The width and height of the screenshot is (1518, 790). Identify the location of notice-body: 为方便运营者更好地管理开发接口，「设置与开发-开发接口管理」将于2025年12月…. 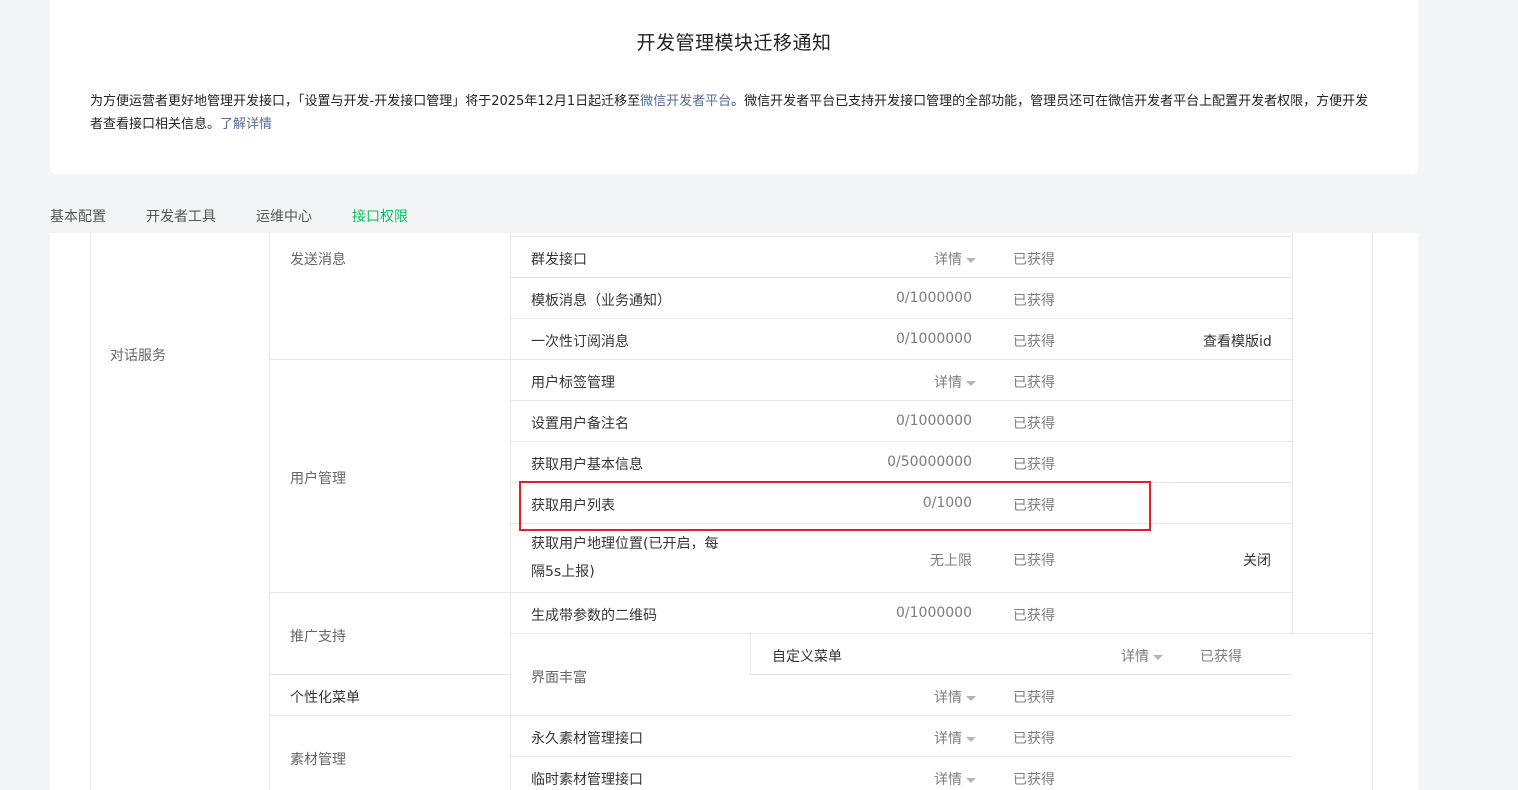
(735, 113).